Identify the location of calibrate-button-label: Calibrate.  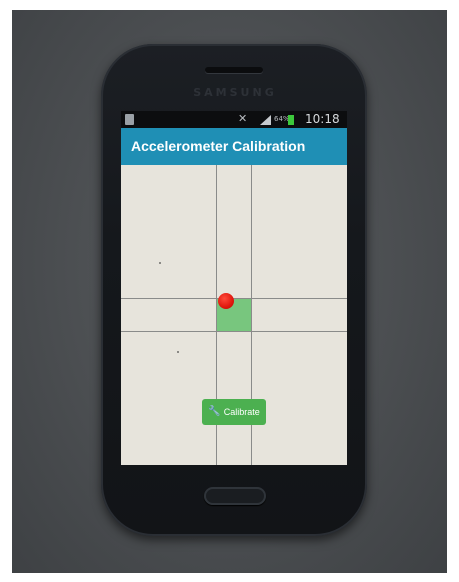
(241, 412).